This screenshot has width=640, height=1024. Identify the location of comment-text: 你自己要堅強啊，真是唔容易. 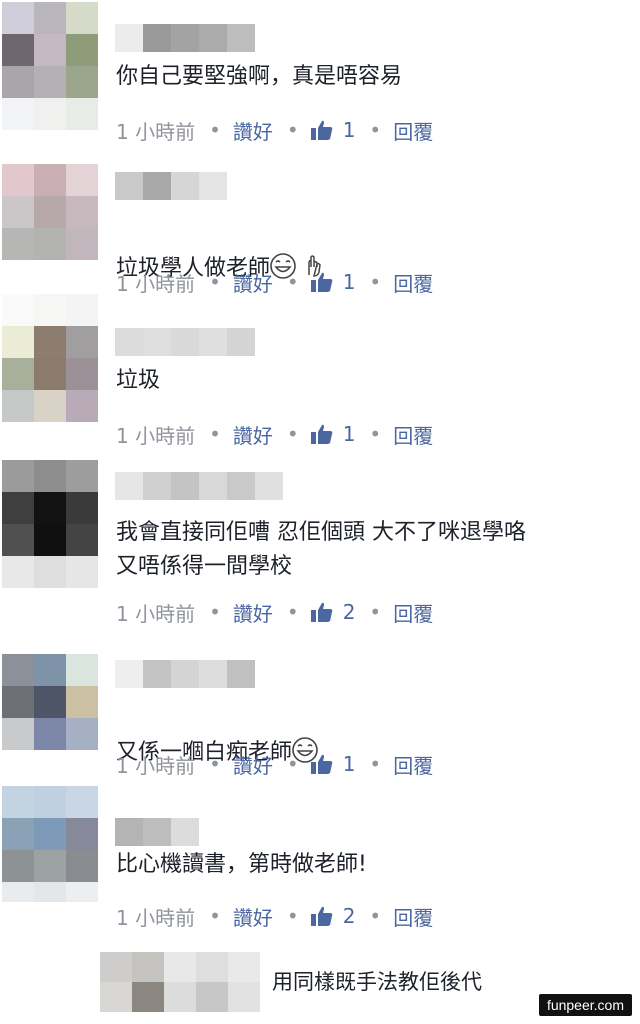
(259, 76).